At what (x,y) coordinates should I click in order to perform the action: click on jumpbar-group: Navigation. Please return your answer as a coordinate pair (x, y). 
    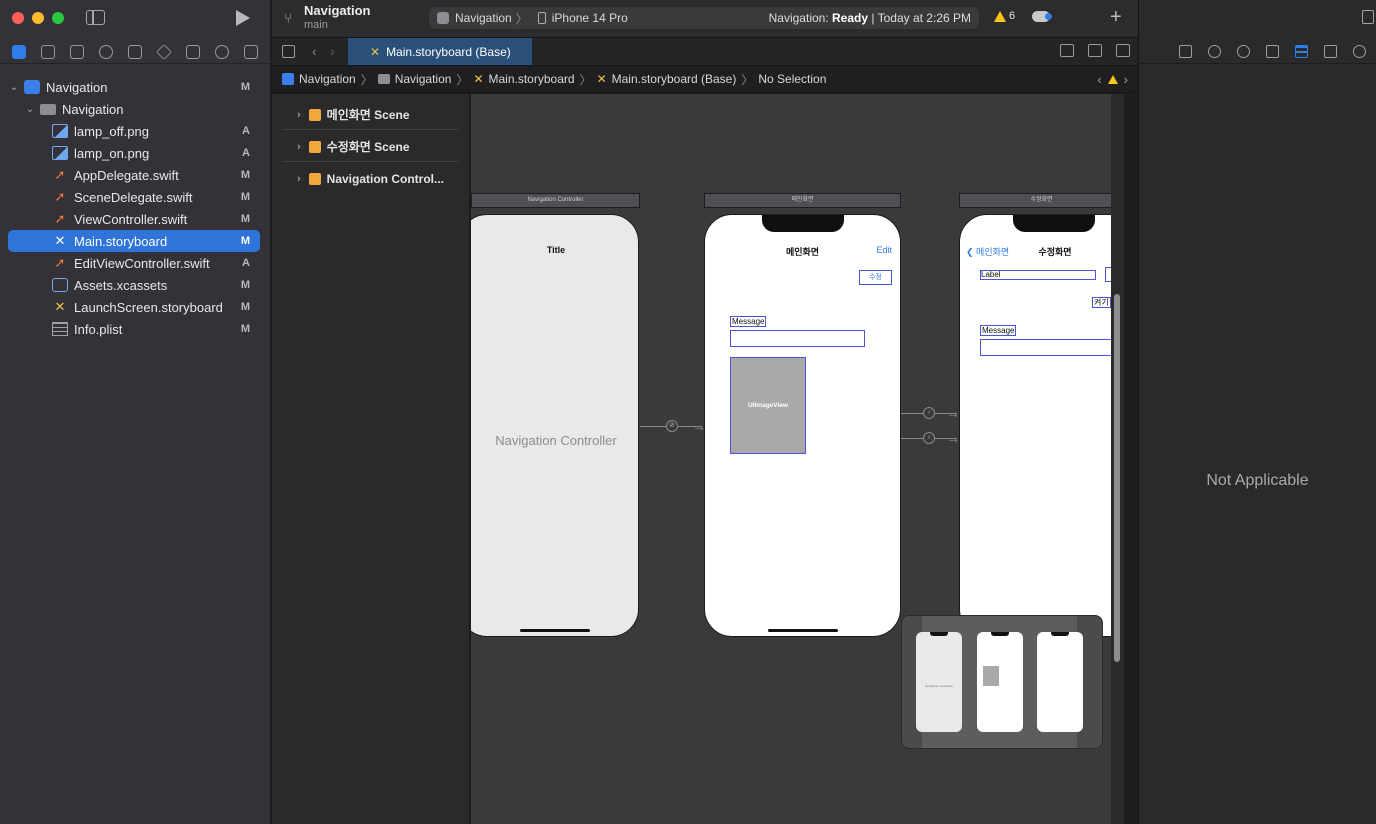
    Looking at the image, I should click on (414, 79).